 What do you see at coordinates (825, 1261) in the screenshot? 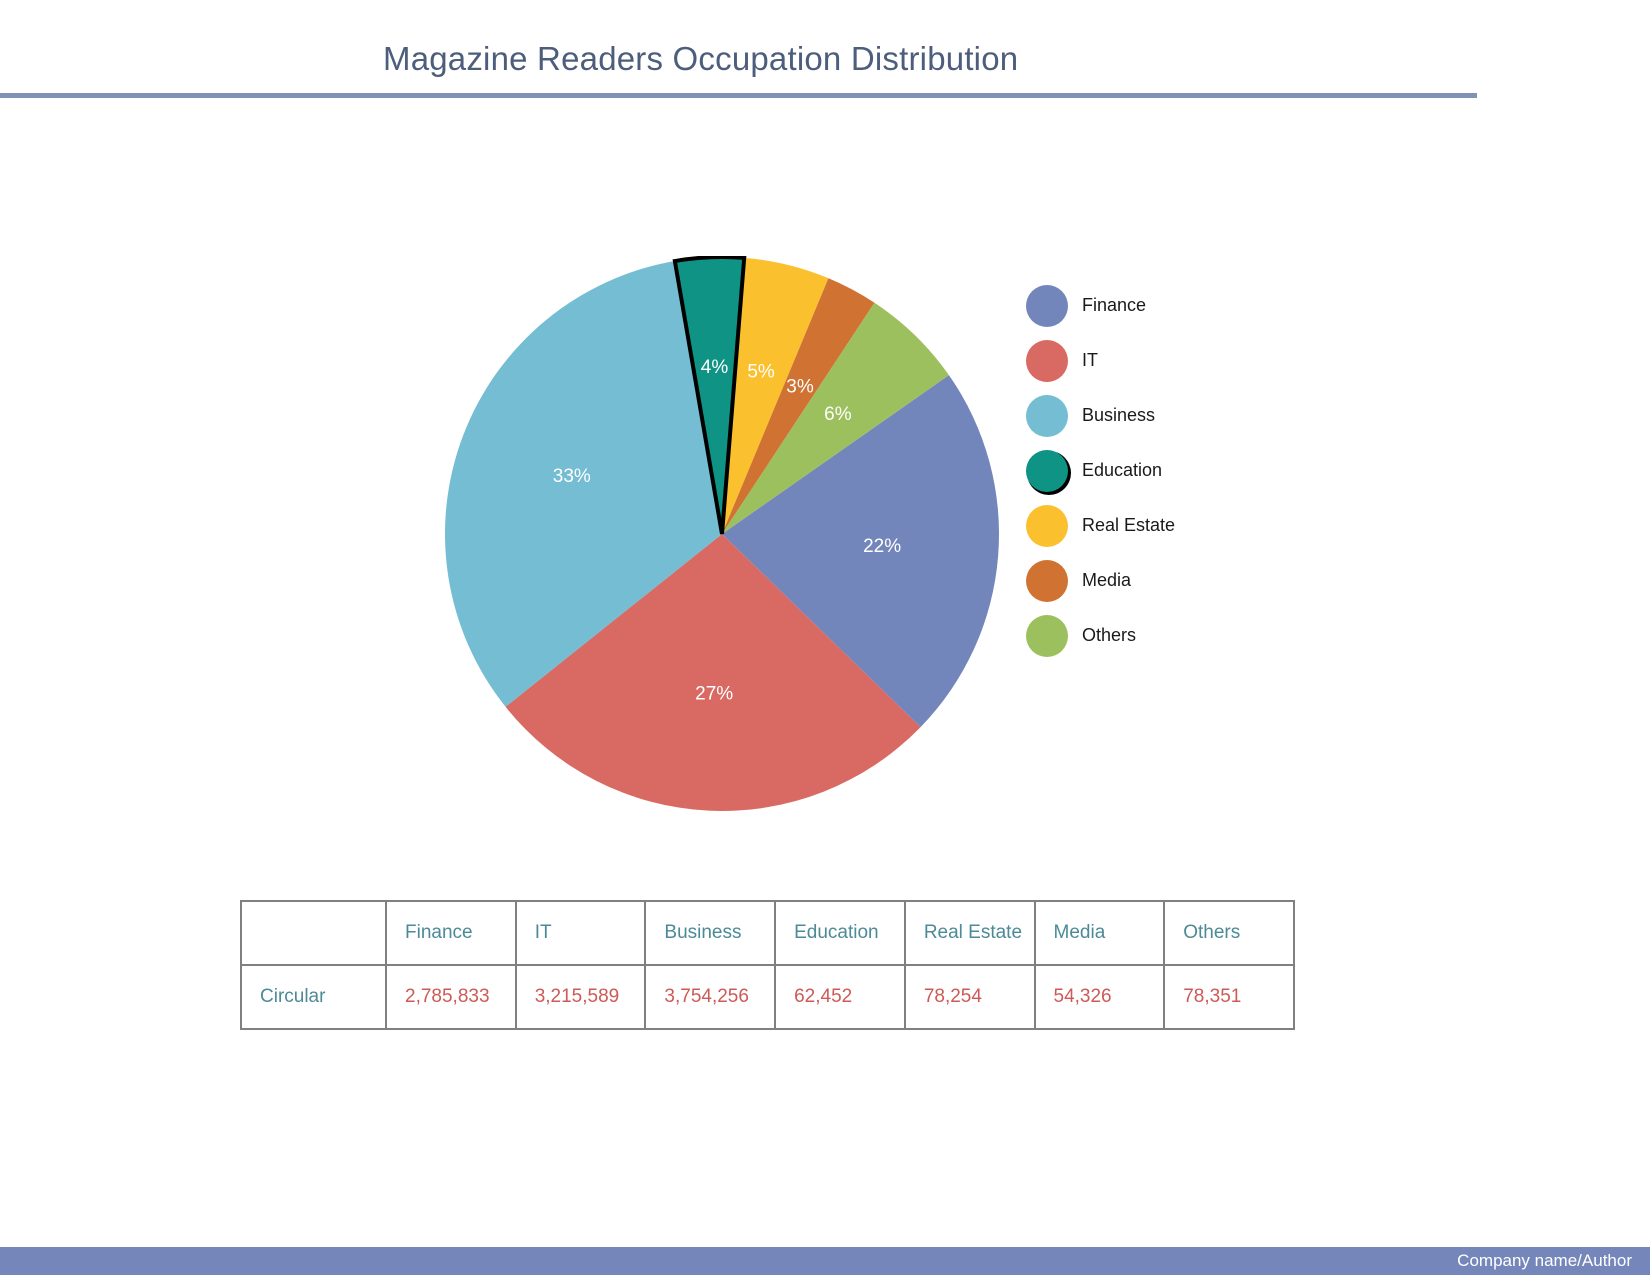
I see `footer-bar: Company name/Author` at bounding box center [825, 1261].